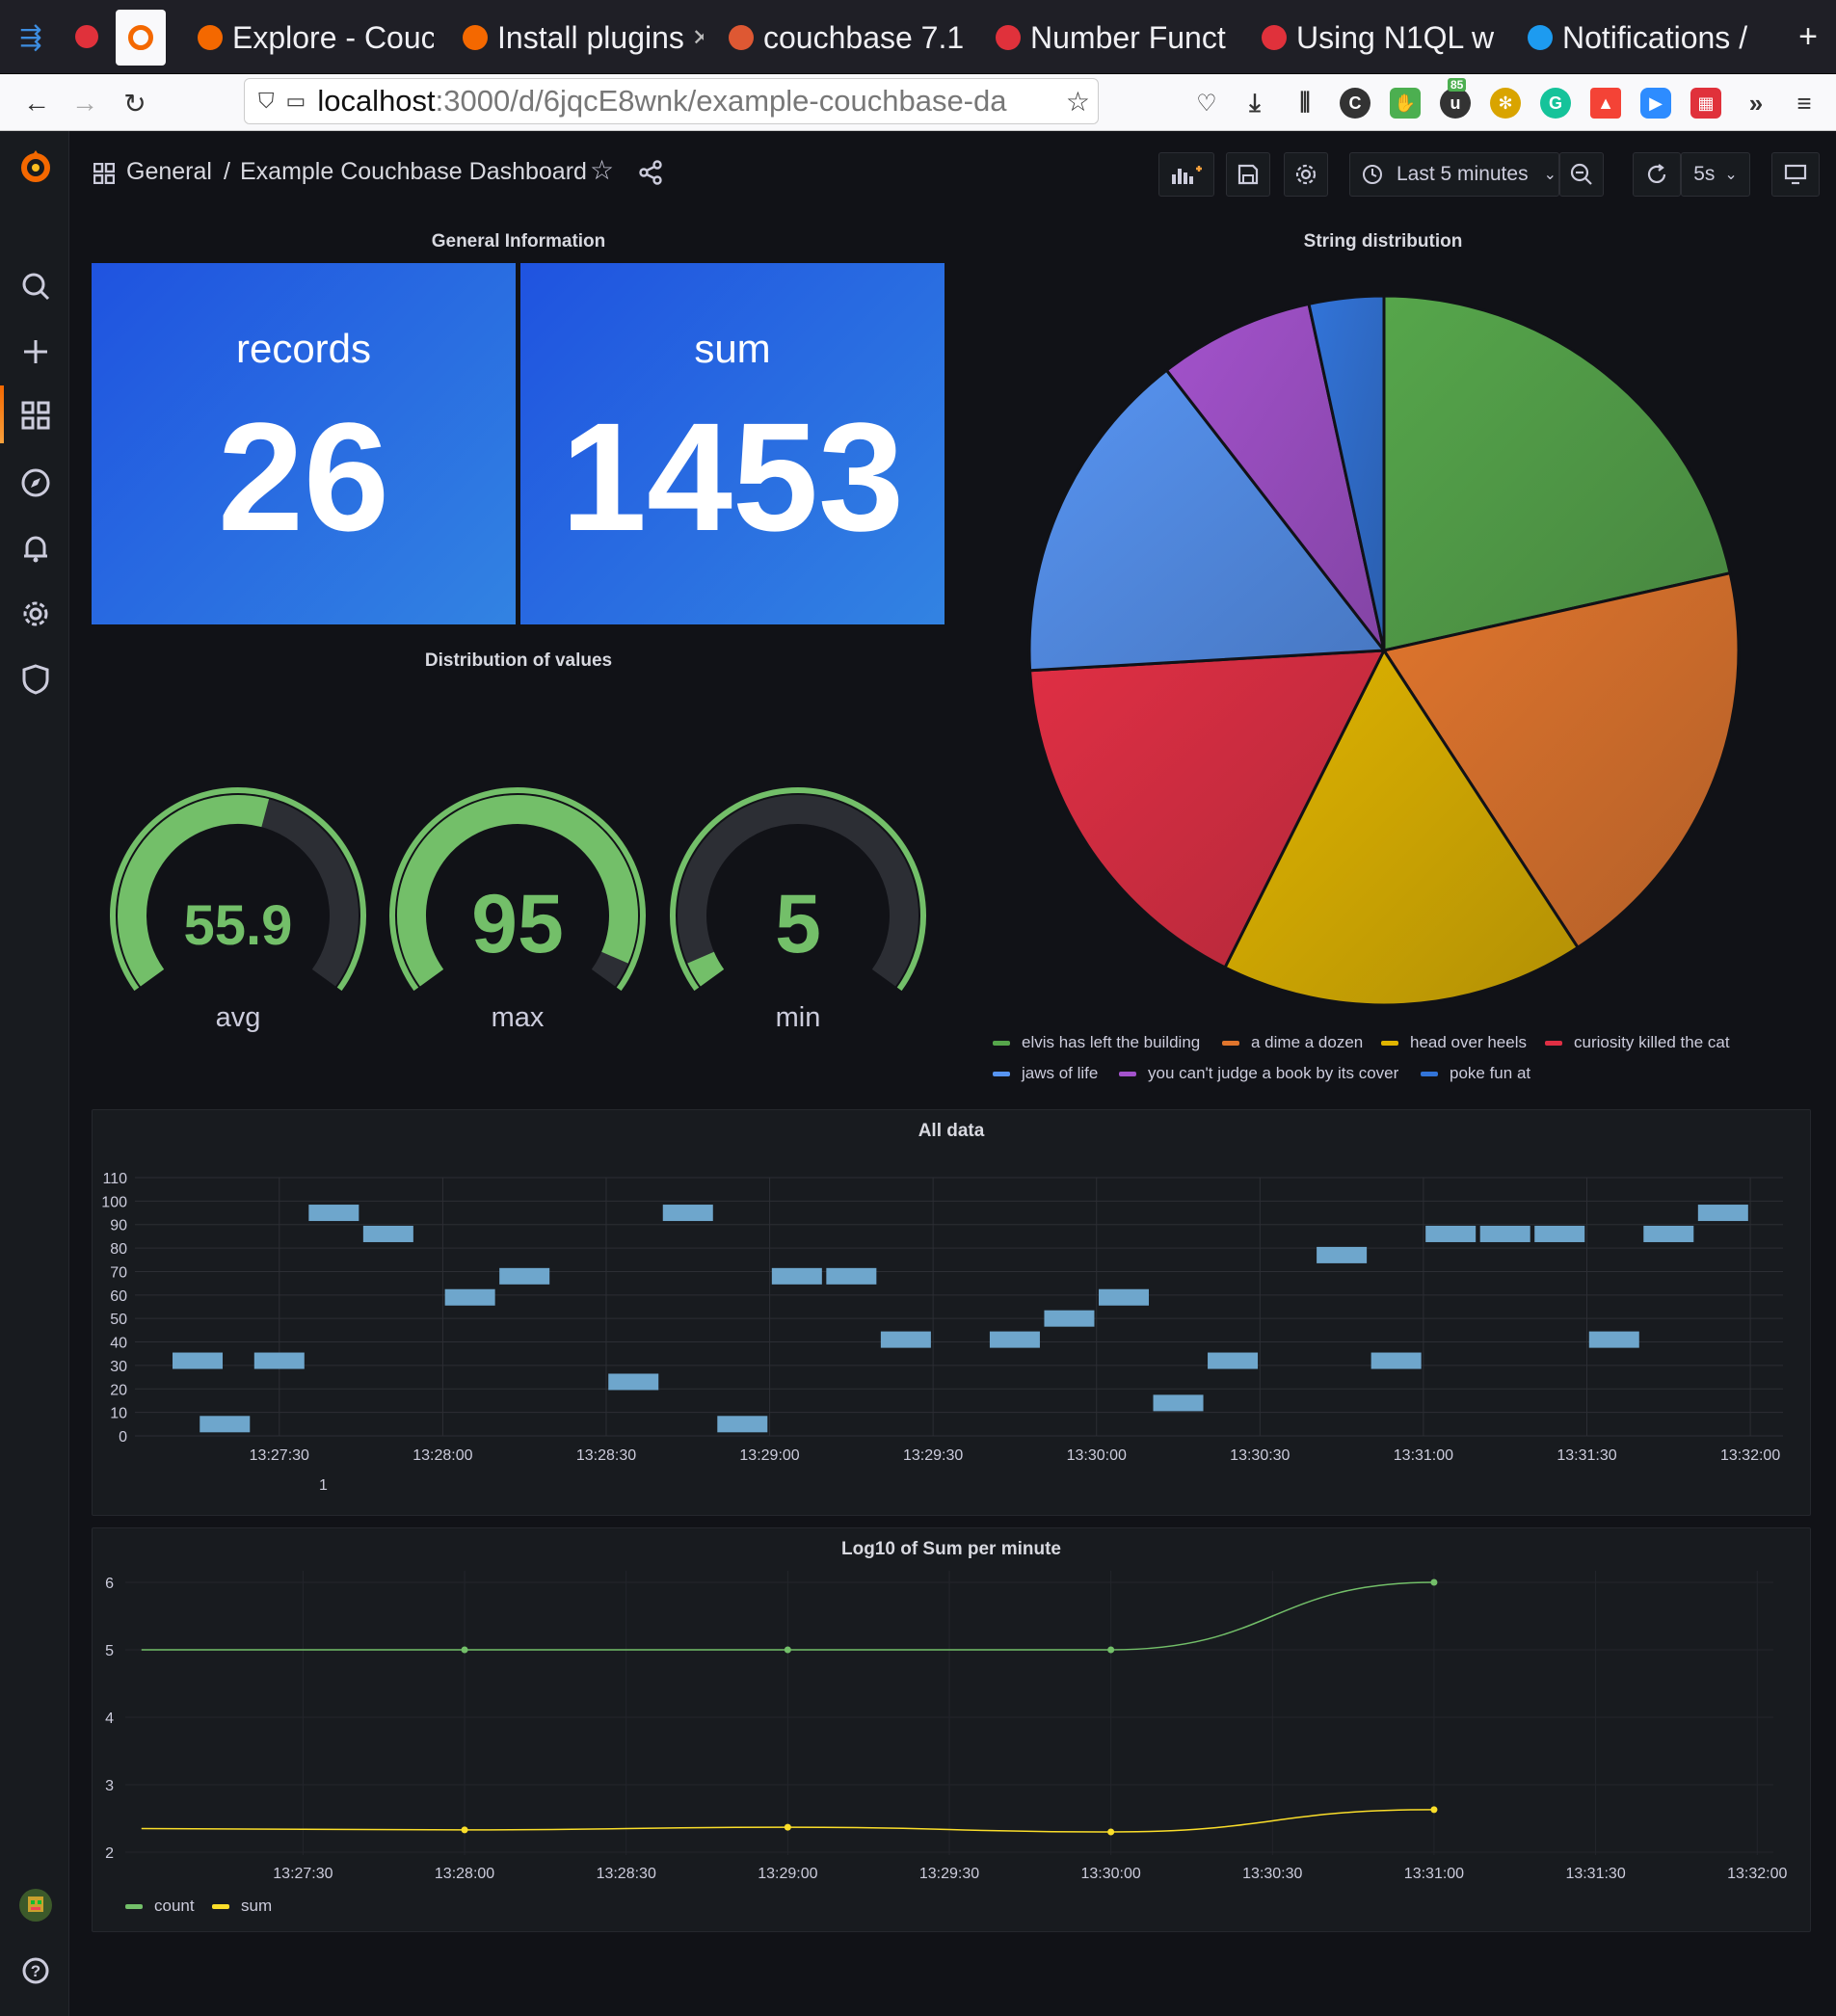  I want to click on x-tick-label: 13:29:00, so click(769, 1455).